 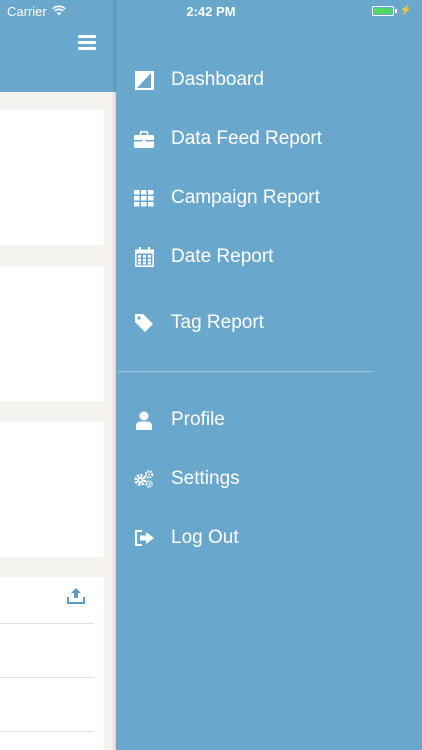 I want to click on dashboard-icon, so click(x=144, y=80).